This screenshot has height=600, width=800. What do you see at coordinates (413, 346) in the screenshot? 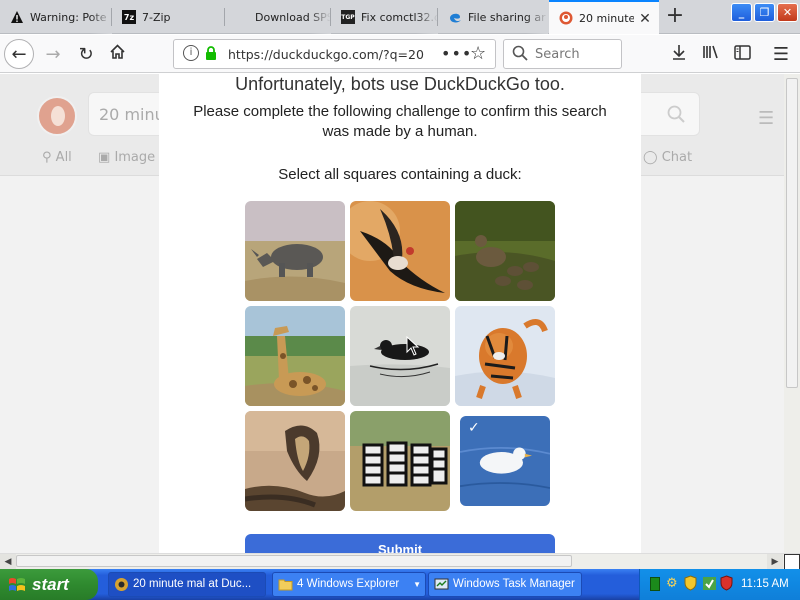
I see `mouse-cursor-icon` at bounding box center [413, 346].